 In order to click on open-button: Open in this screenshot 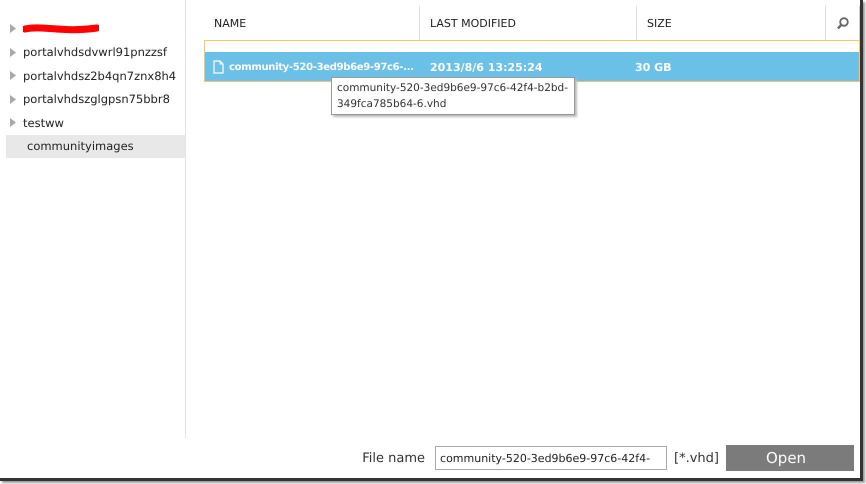, I will do `click(790, 458)`.